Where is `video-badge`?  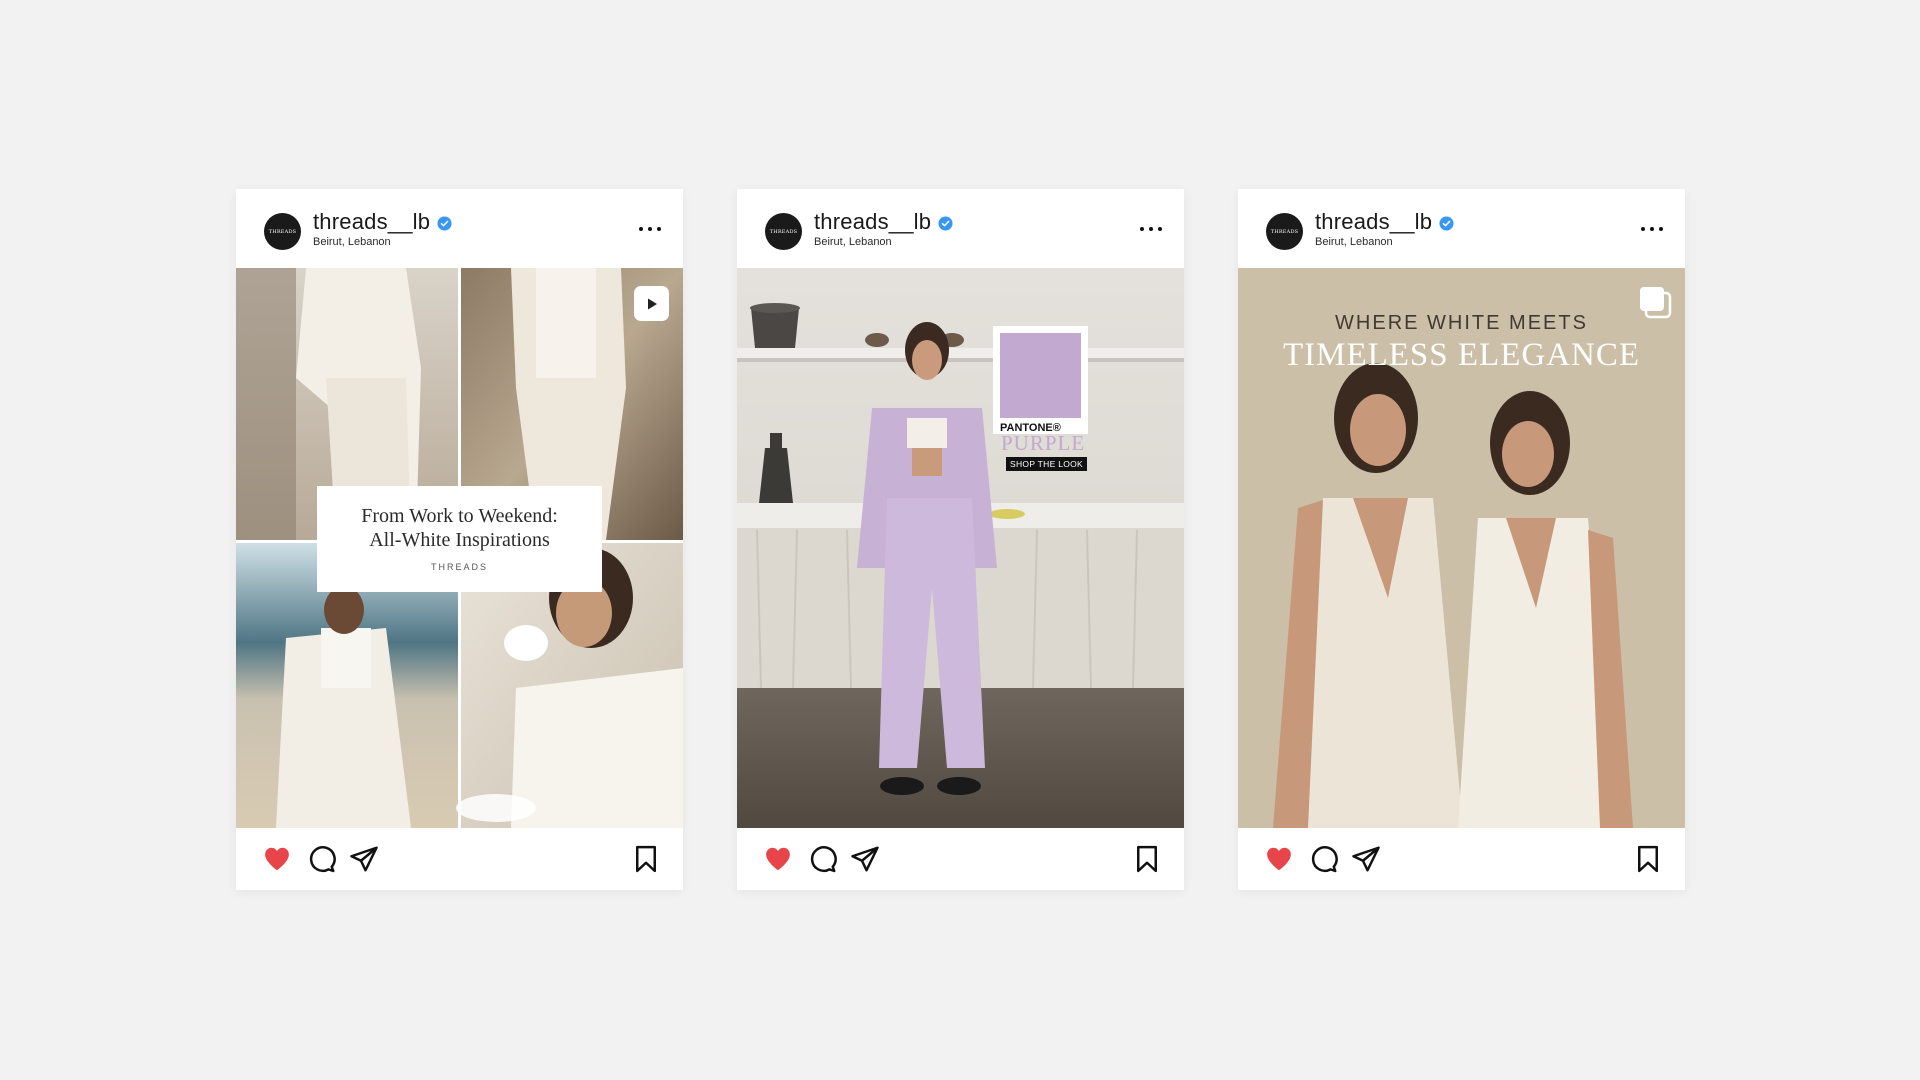
video-badge is located at coordinates (651, 303).